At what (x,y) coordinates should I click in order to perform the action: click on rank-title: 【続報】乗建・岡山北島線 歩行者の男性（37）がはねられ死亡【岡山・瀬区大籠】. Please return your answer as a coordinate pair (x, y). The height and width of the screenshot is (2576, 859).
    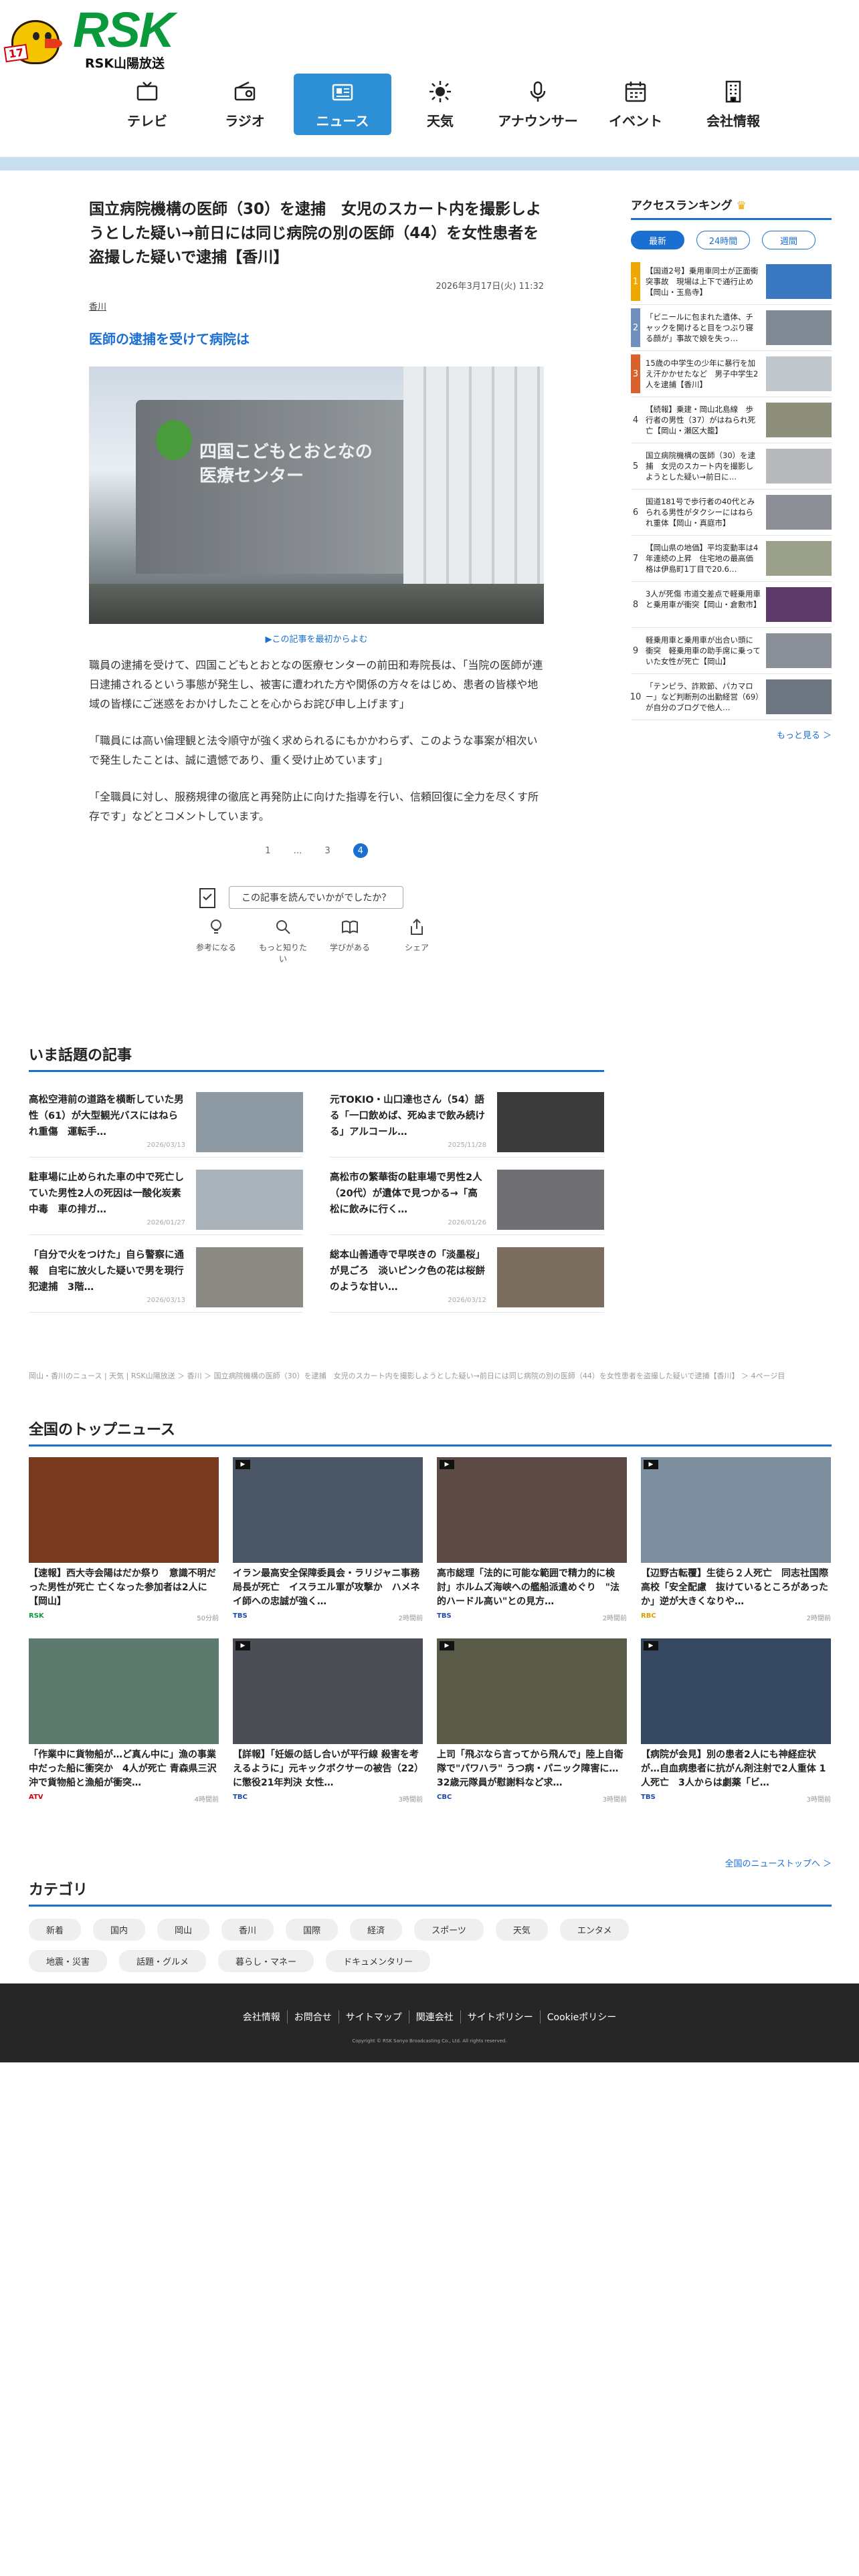
    Looking at the image, I should click on (701, 420).